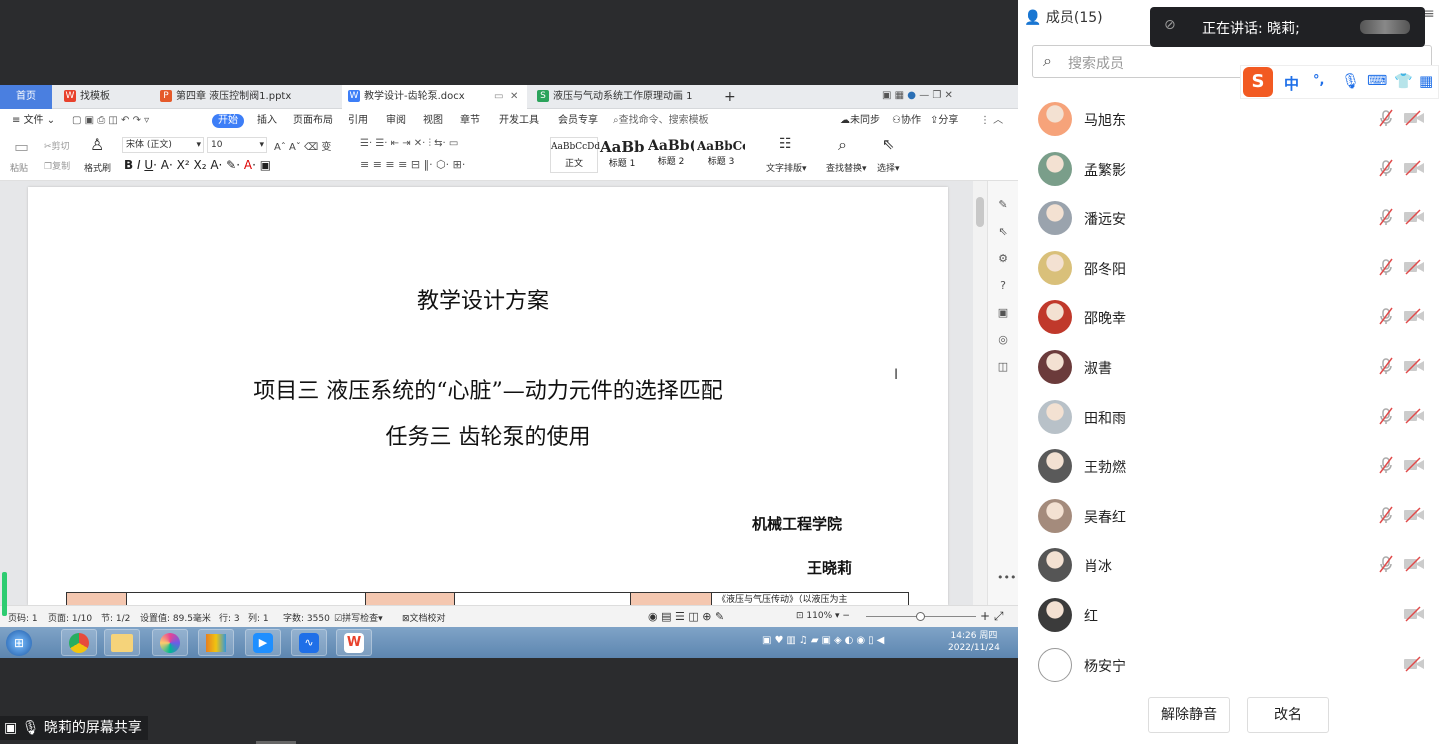 This screenshot has width=1439, height=744. Describe the element at coordinates (1318, 80) in the screenshot. I see `ime-punct: °,` at that location.